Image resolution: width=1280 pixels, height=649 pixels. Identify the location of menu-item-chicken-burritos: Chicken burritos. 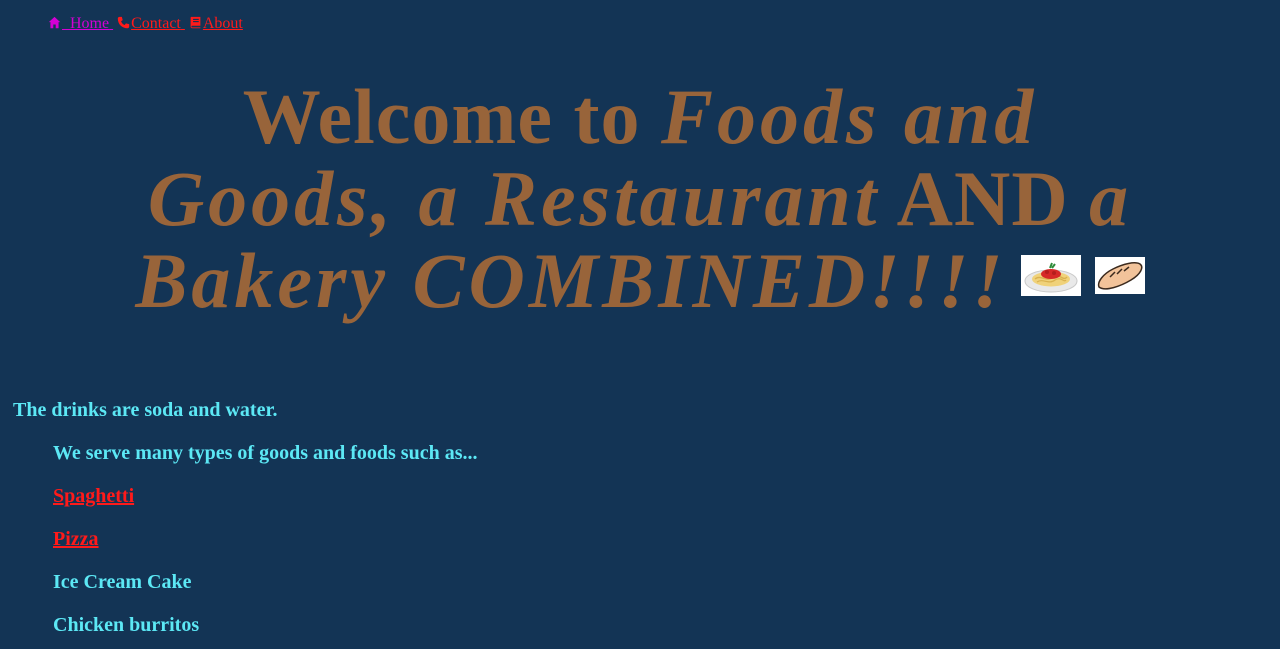
(126, 625).